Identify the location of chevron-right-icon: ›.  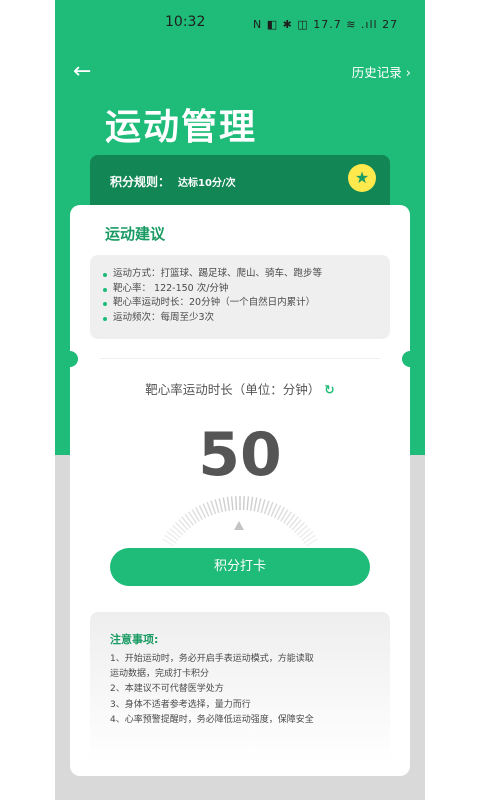
(408, 73).